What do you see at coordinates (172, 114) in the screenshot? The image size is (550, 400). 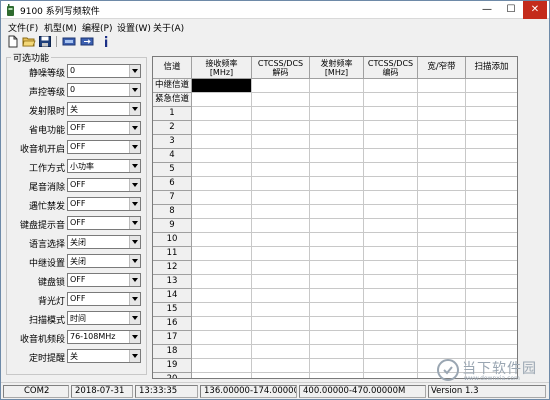 I see `channel-row-header: 1` at bounding box center [172, 114].